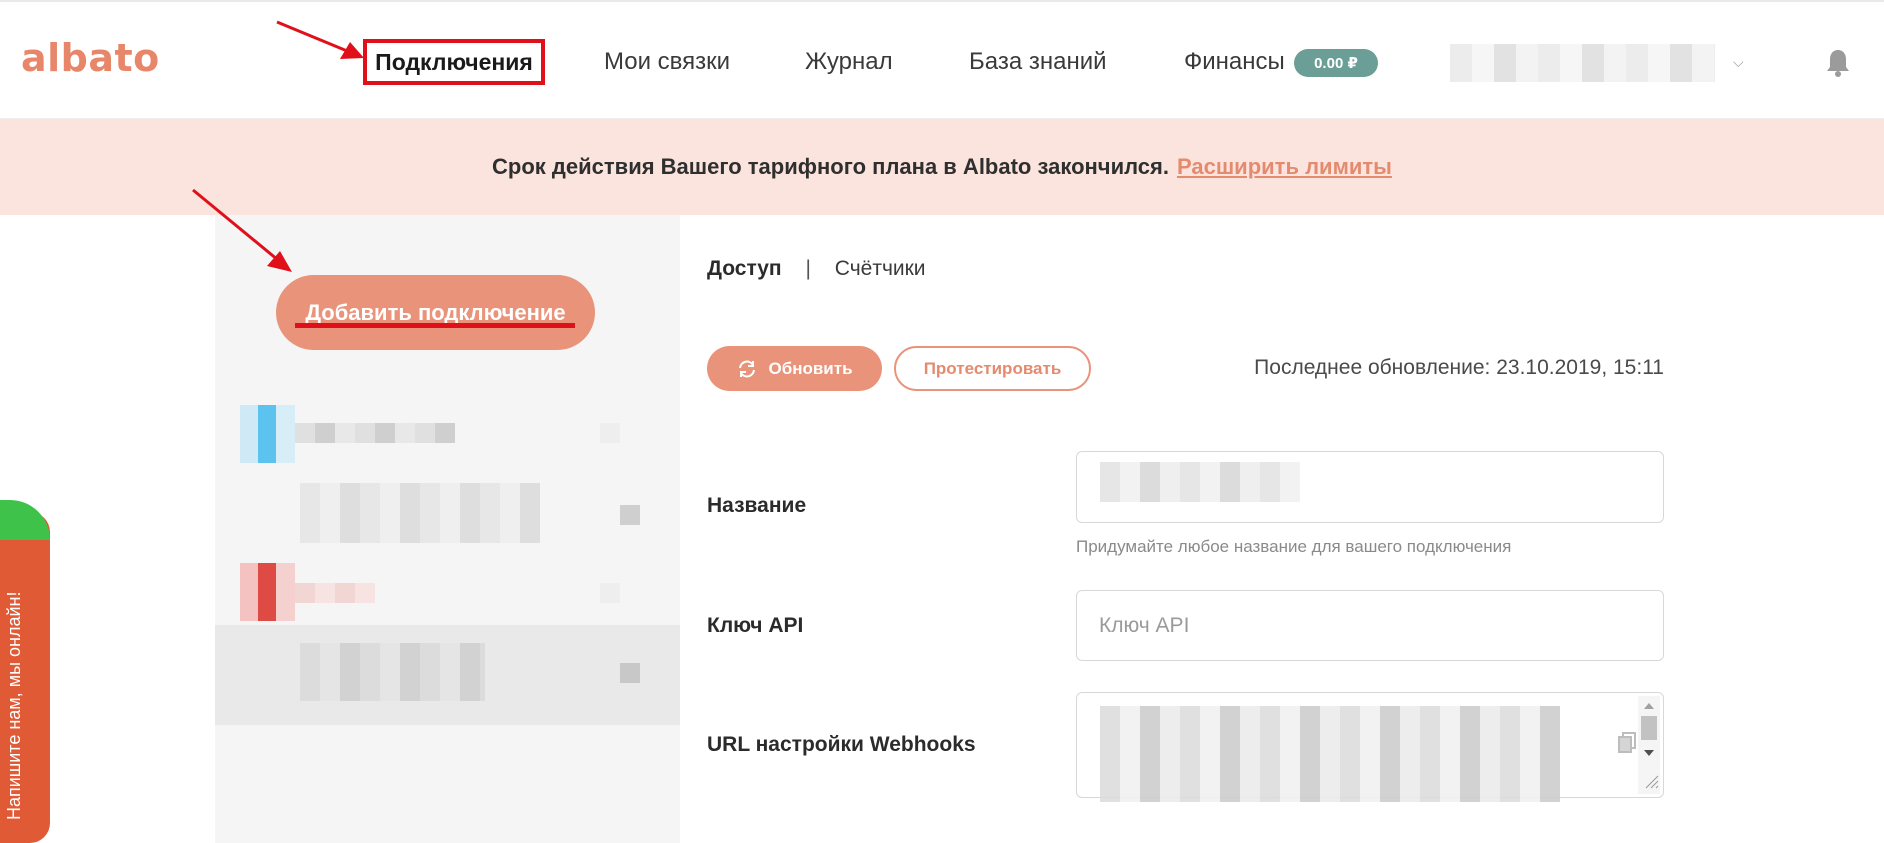 The width and height of the screenshot is (1884, 843). What do you see at coordinates (755, 625) in the screenshot?
I see `api-key-label: Ключ API` at bounding box center [755, 625].